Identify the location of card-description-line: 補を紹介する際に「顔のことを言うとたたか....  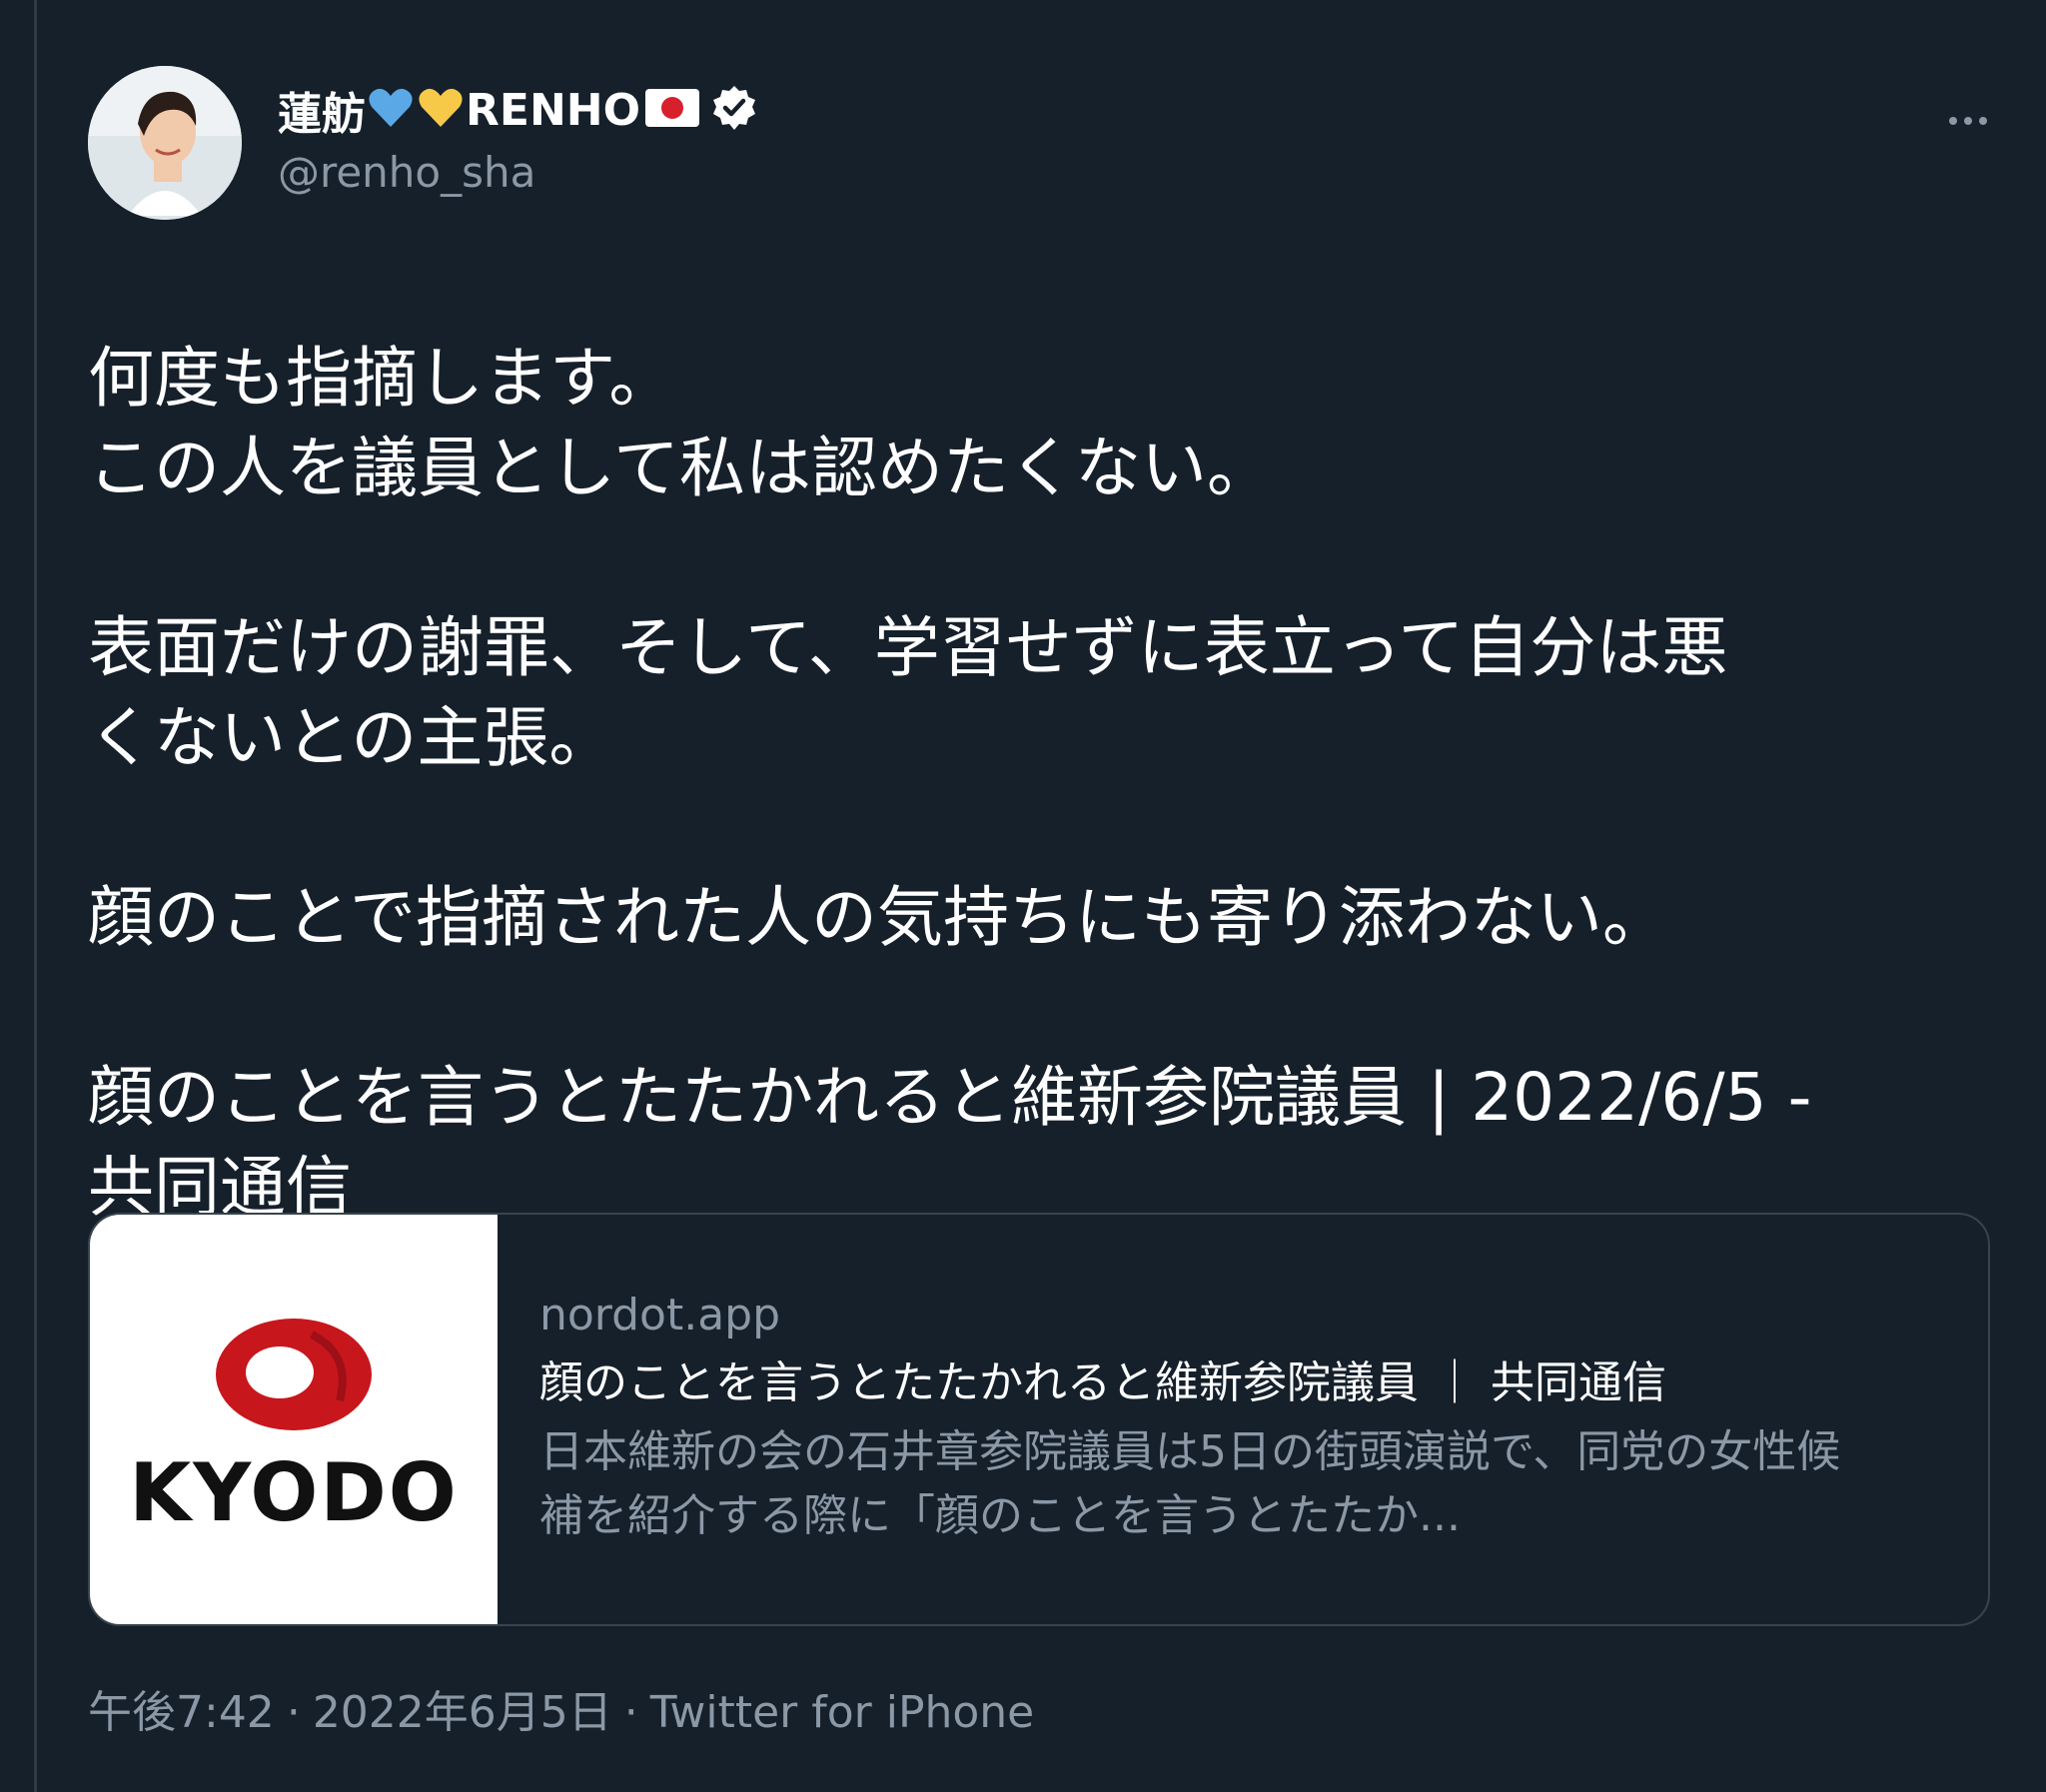
(1000, 1515).